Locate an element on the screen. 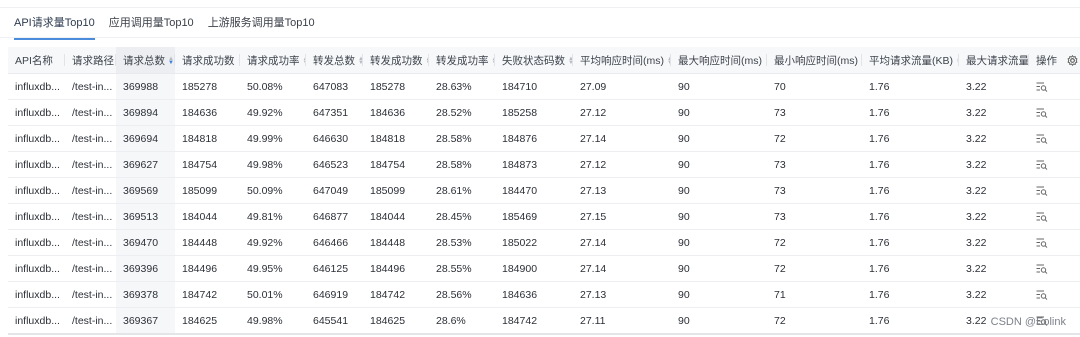 This screenshot has width=1080, height=337. column-header: 请求路径 is located at coordinates (90, 60).